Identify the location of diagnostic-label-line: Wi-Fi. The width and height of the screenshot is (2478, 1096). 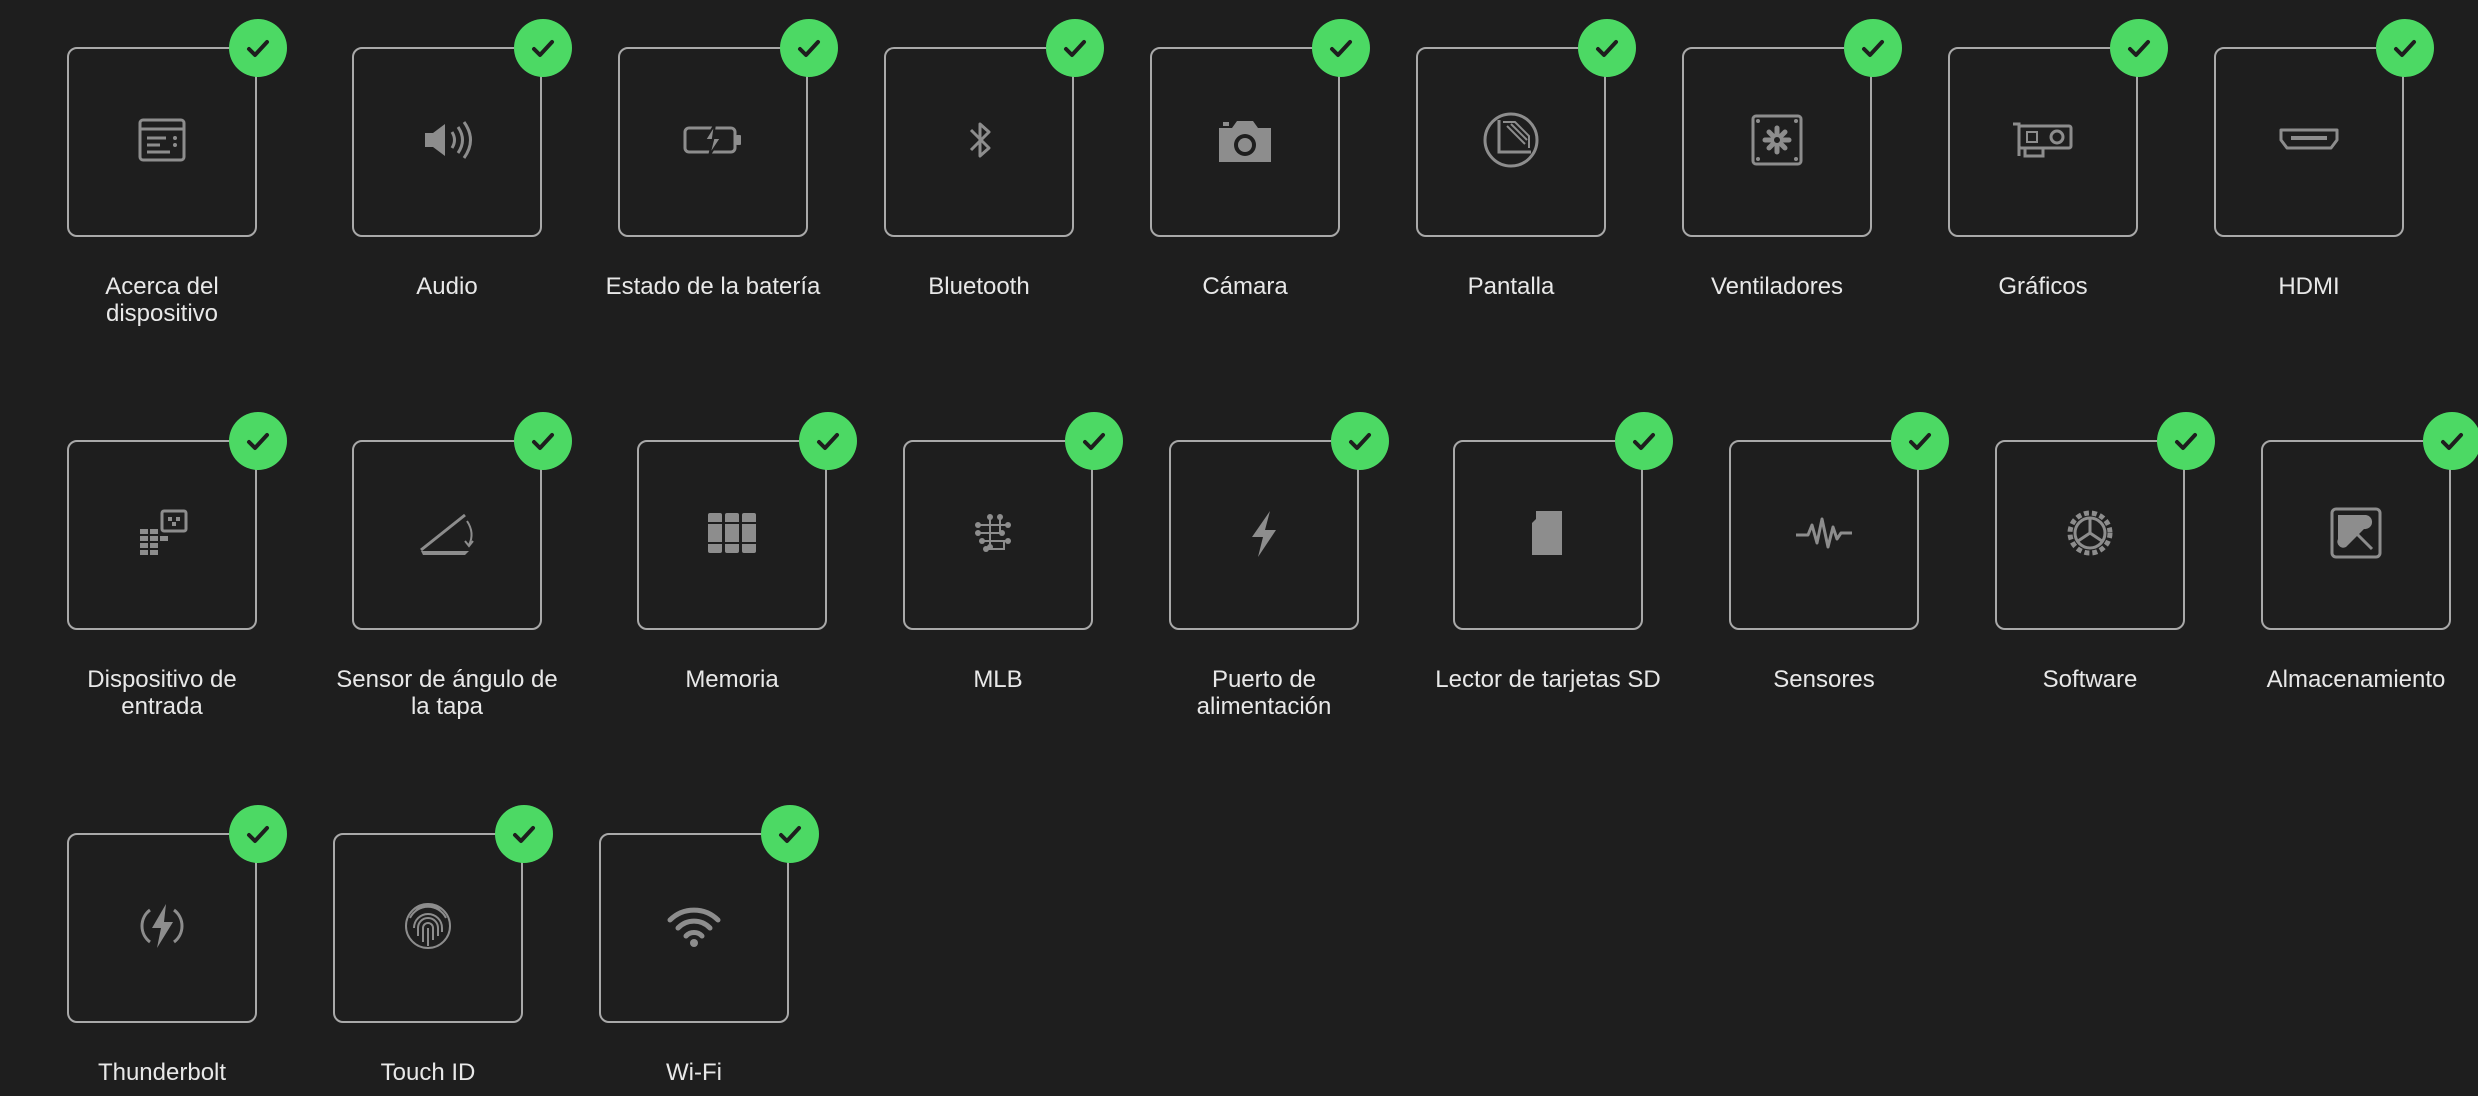
(694, 1072).